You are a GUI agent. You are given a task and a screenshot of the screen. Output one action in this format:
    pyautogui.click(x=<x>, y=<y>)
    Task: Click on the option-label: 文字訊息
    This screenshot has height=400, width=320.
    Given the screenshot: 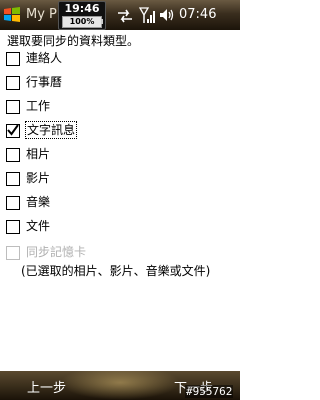 What is the action you would take?
    pyautogui.click(x=51, y=130)
    